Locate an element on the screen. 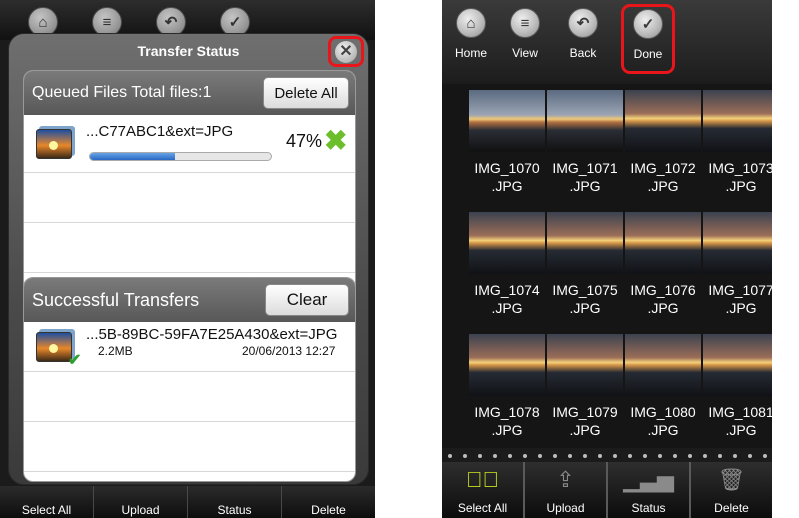  file-size: 2.2MB is located at coordinates (115, 351).